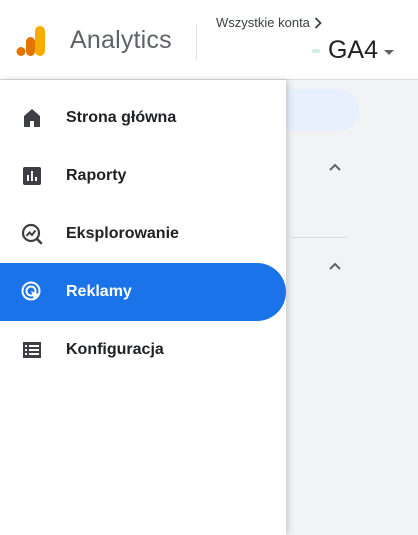 The image size is (418, 535). Describe the element at coordinates (121, 117) in the screenshot. I see `nav-item-label: Strona główna` at that location.